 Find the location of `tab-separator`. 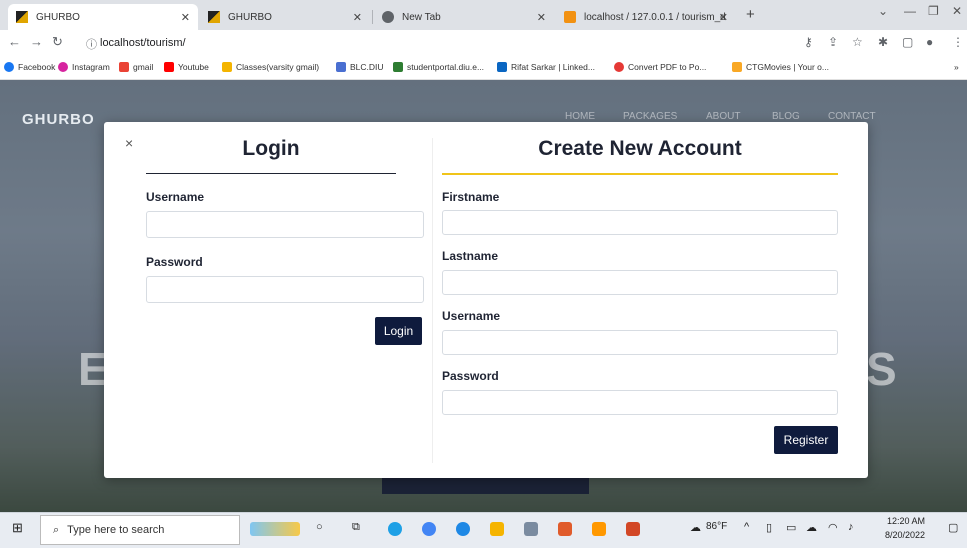

tab-separator is located at coordinates (372, 17).